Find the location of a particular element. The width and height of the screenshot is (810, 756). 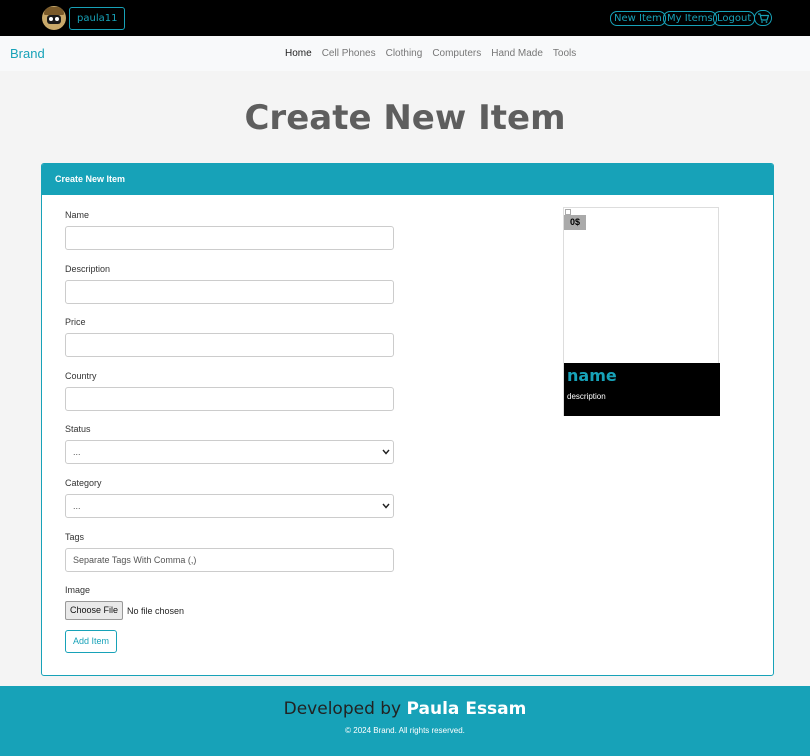

preview-name: name is located at coordinates (592, 375).